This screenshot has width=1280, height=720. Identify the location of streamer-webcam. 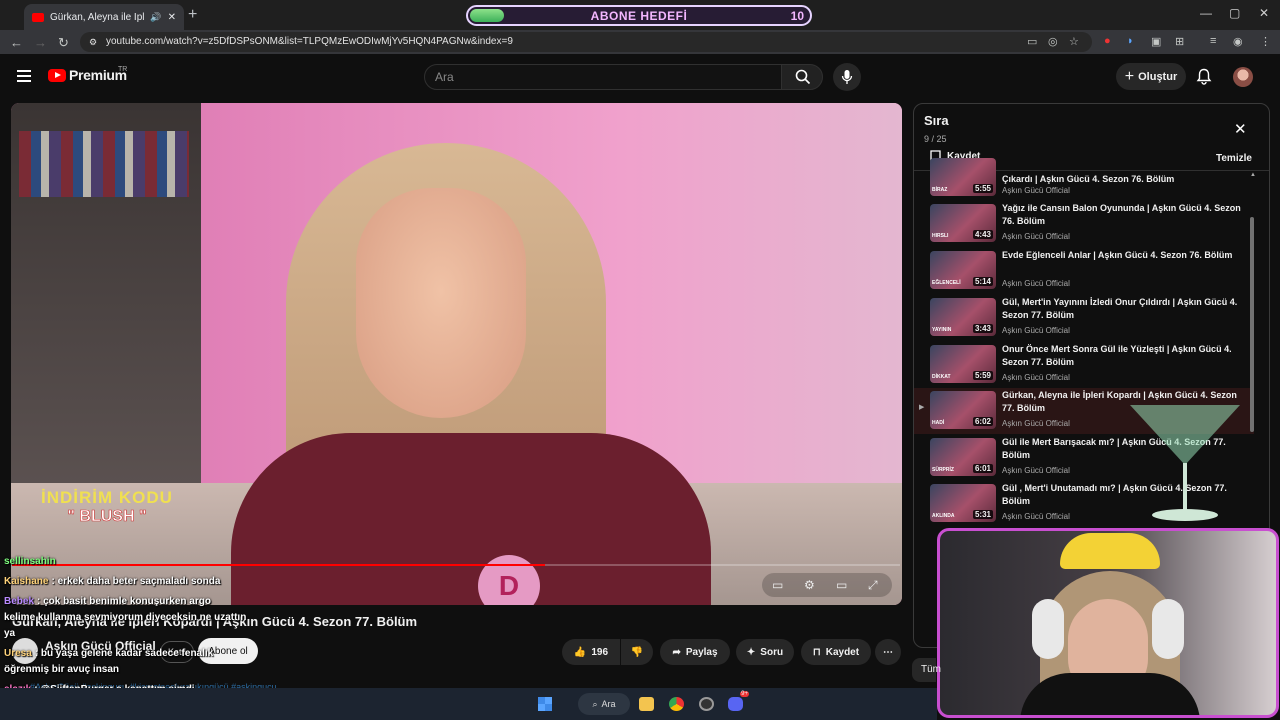
(1108, 623).